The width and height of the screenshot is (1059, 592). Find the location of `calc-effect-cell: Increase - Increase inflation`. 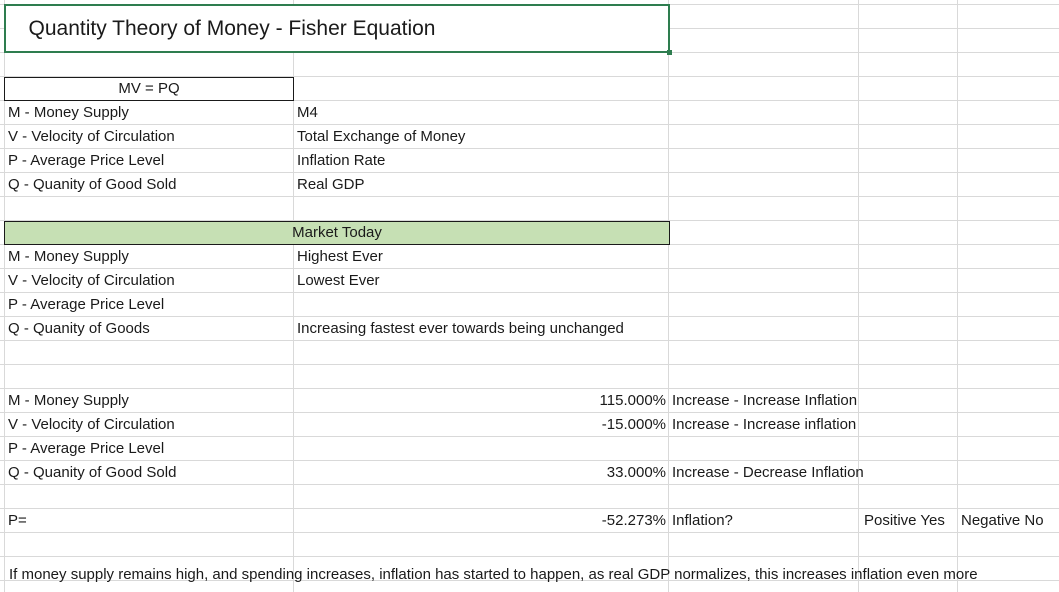

calc-effect-cell: Increase - Increase inflation is located at coordinates (764, 425).